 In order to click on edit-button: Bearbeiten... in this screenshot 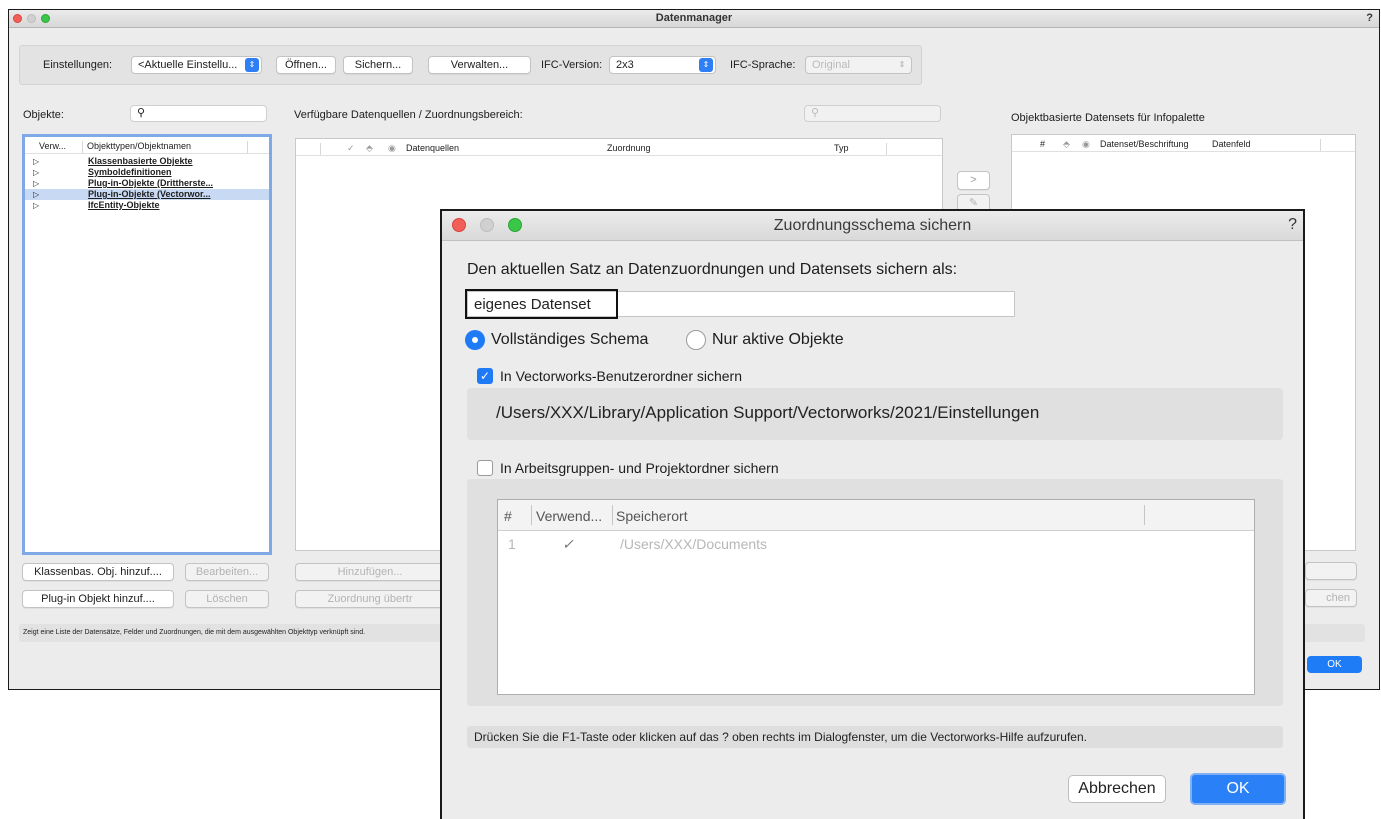, I will do `click(227, 572)`.